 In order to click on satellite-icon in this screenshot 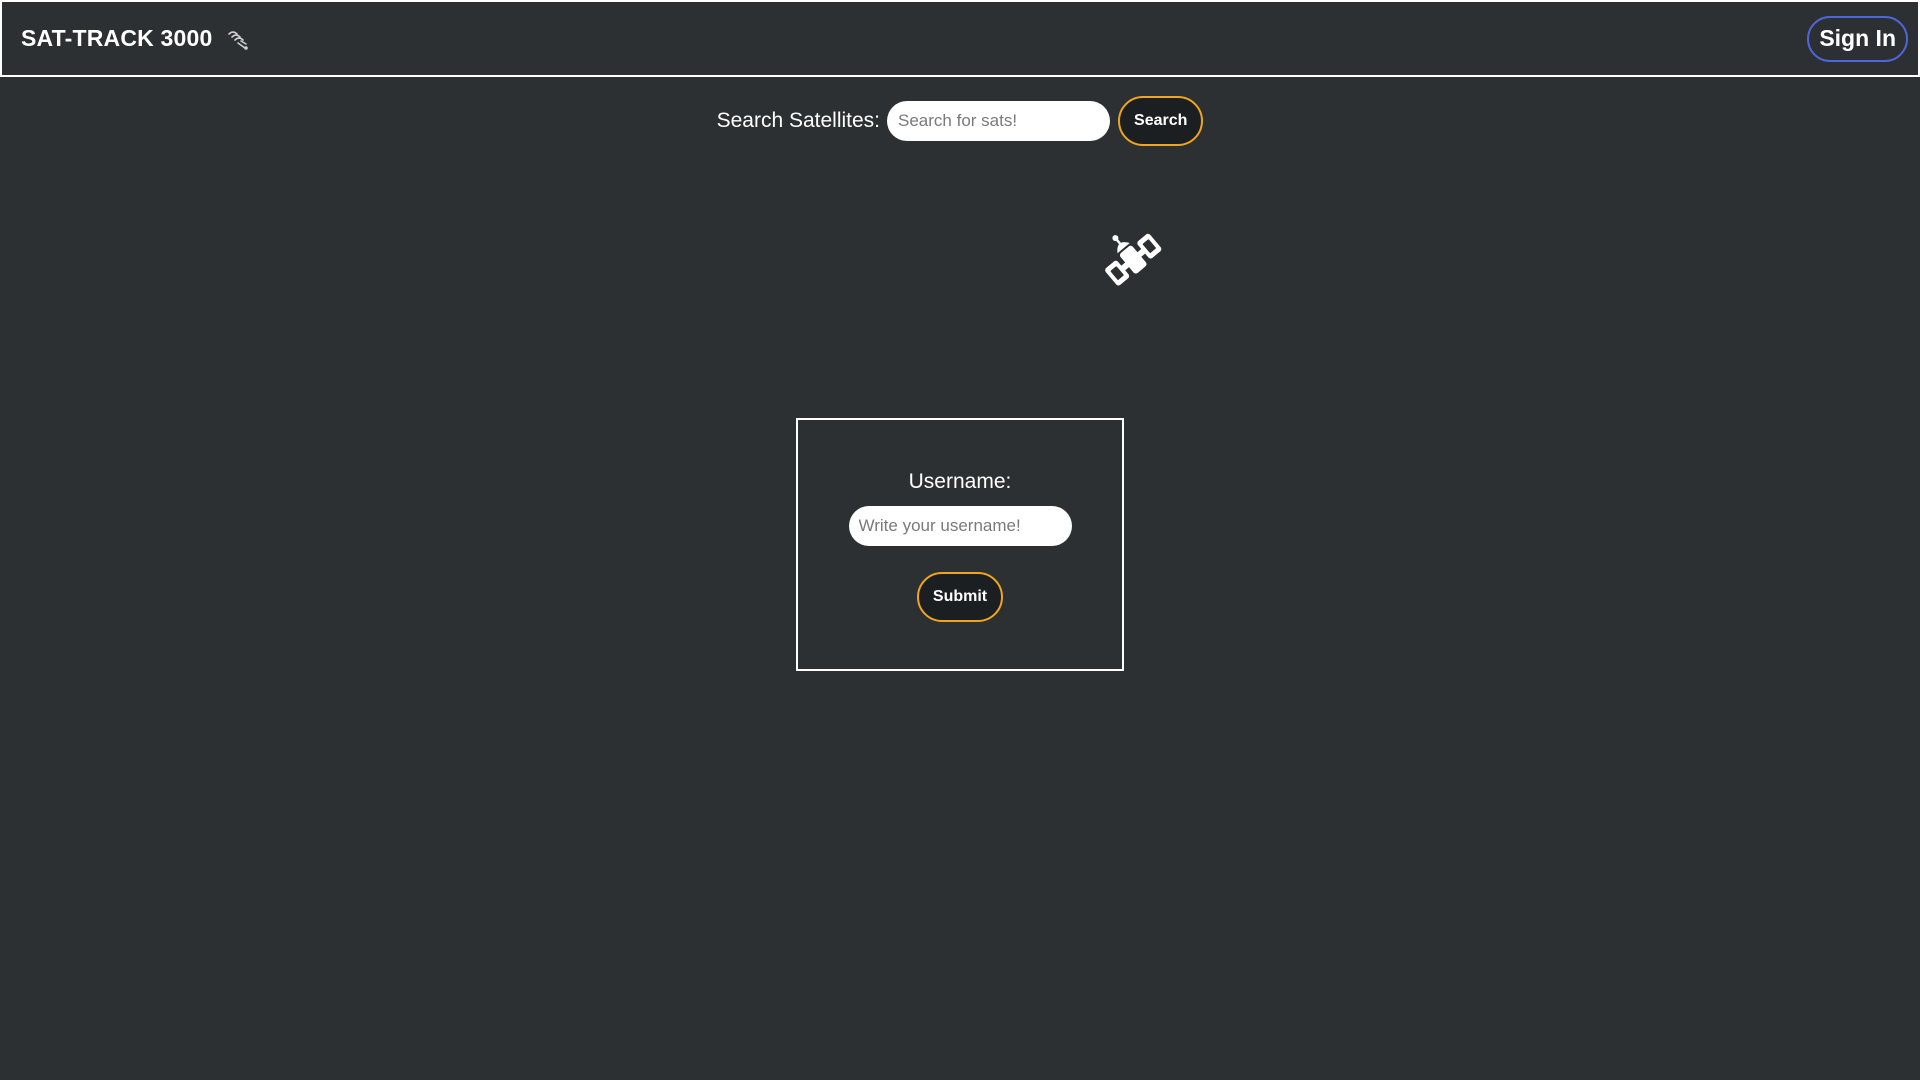, I will do `click(1134, 259)`.